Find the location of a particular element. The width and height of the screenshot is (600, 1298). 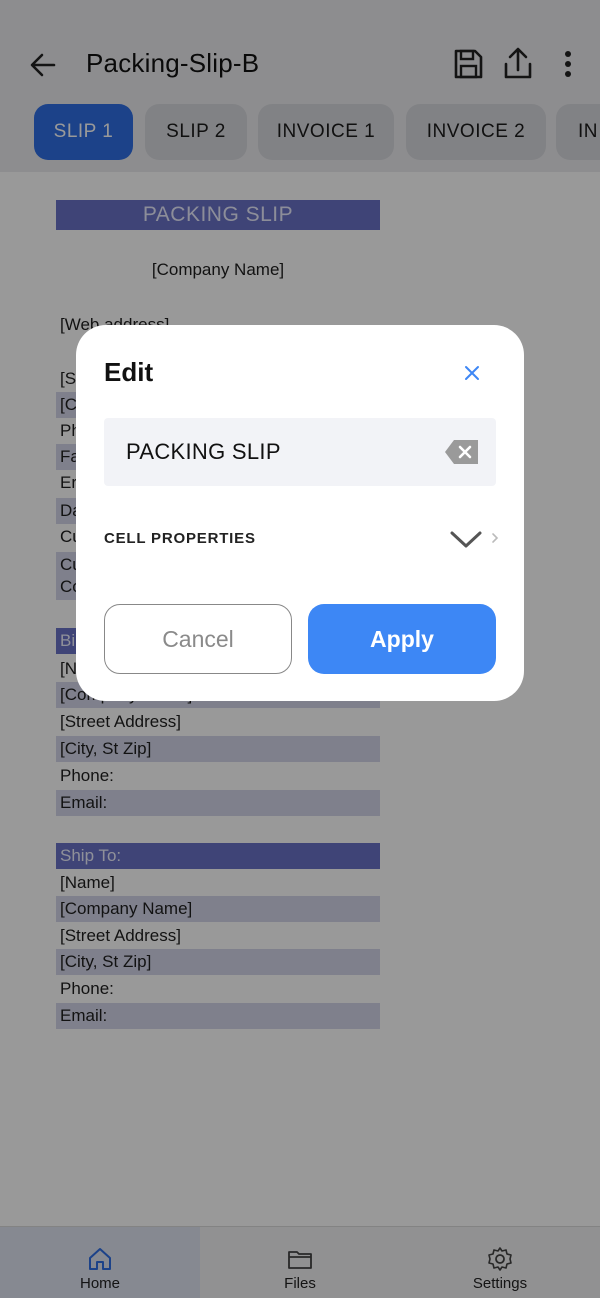

apply-button: Apply is located at coordinates (402, 639).